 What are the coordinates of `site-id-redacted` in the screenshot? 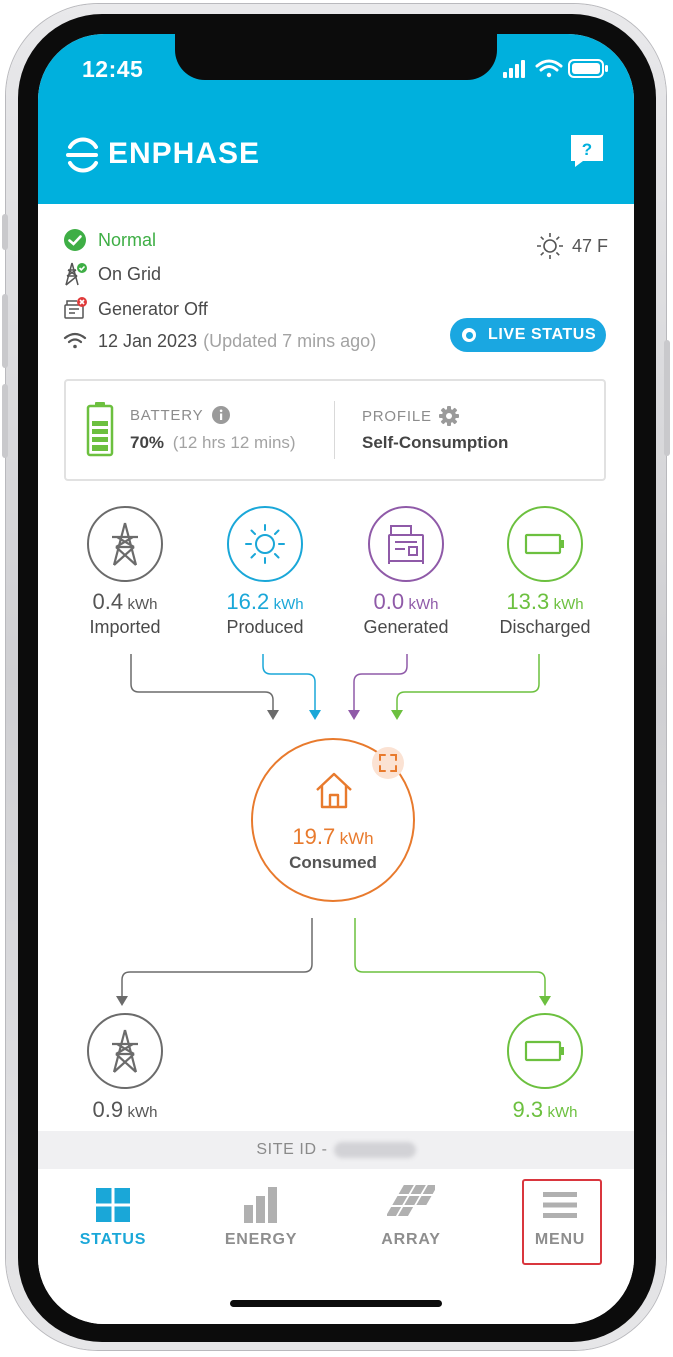 It's located at (374, 1150).